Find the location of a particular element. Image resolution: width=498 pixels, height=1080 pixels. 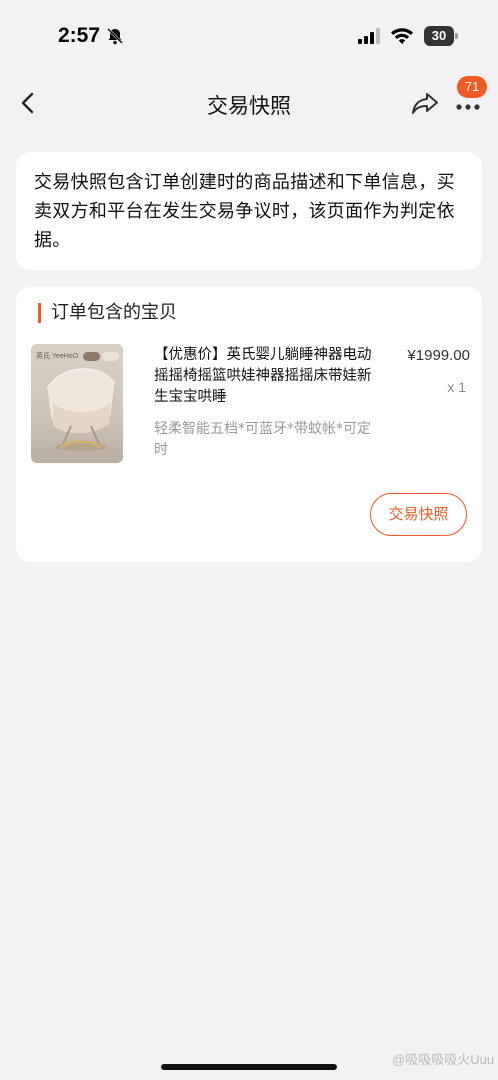

battery-tip is located at coordinates (456, 36).